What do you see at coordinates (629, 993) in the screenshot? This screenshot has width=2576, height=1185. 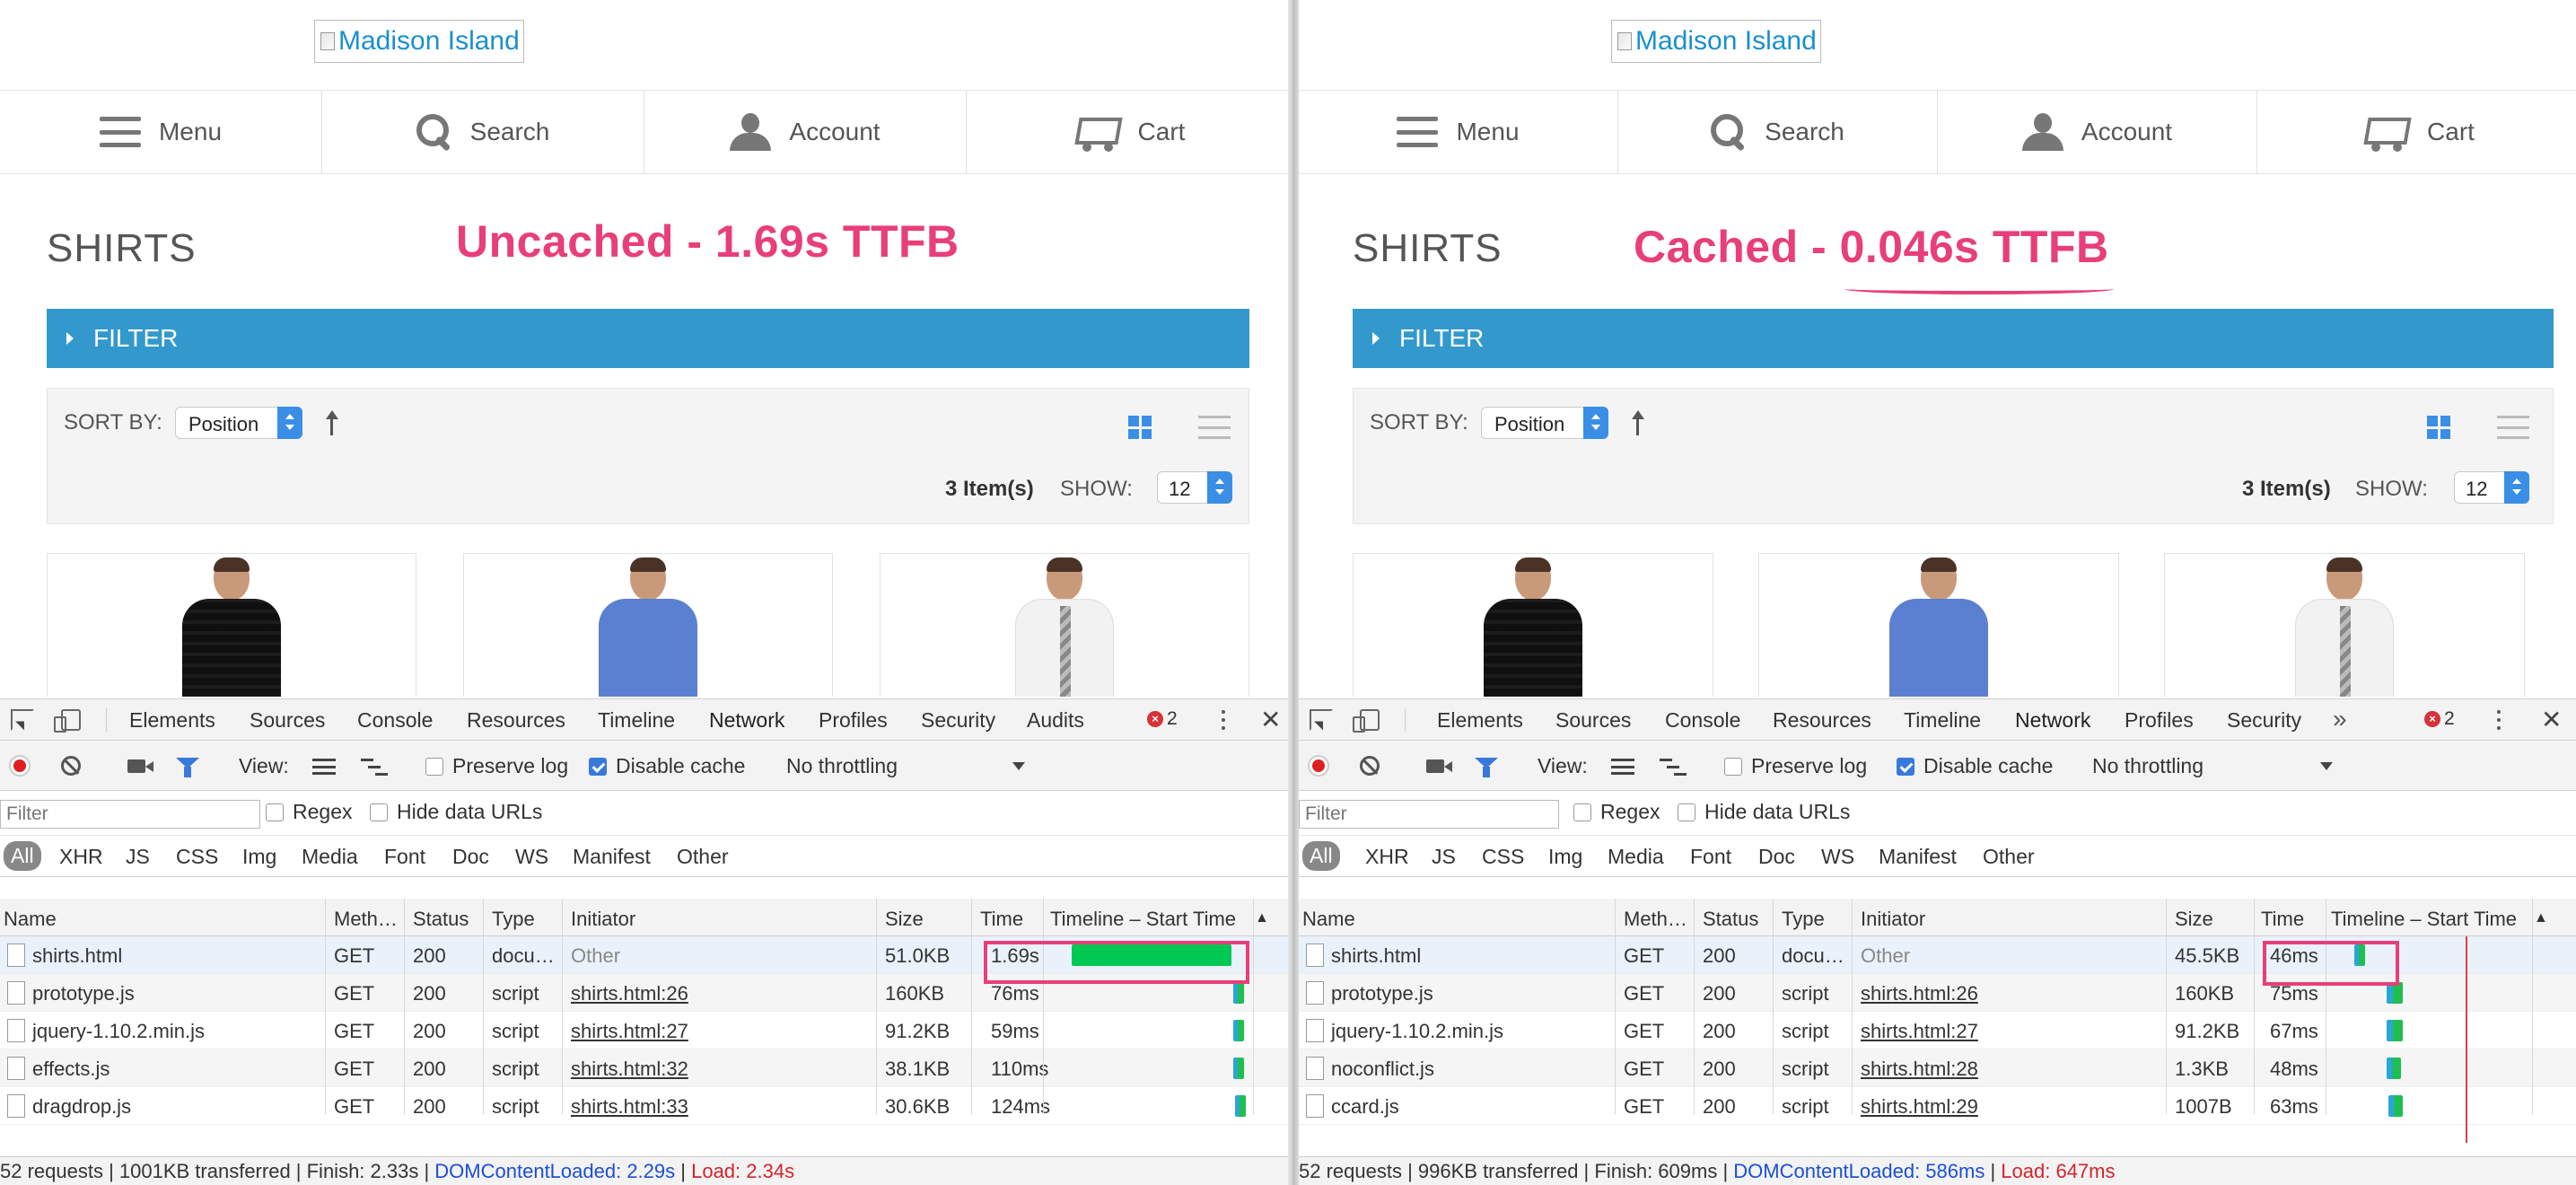 I see `cell-initiator: shirts.html:26` at bounding box center [629, 993].